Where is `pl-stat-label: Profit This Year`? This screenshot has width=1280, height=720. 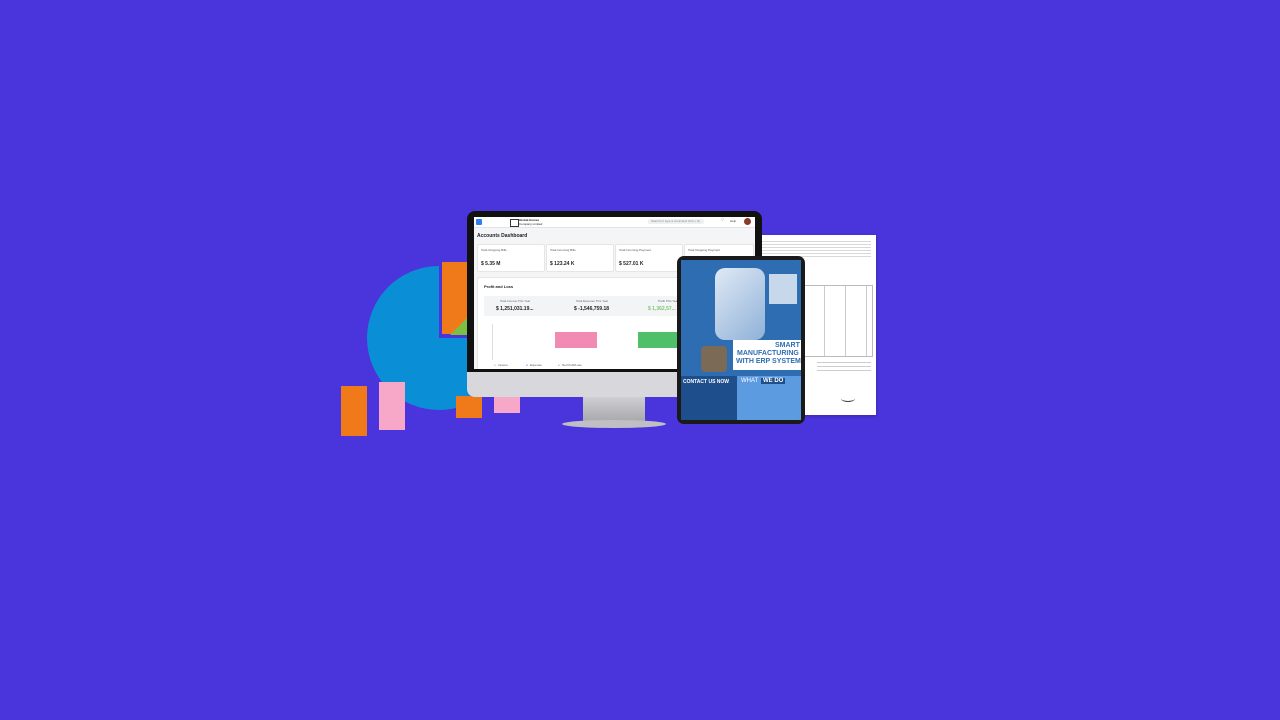
pl-stat-label: Profit This Year is located at coordinates (668, 301).